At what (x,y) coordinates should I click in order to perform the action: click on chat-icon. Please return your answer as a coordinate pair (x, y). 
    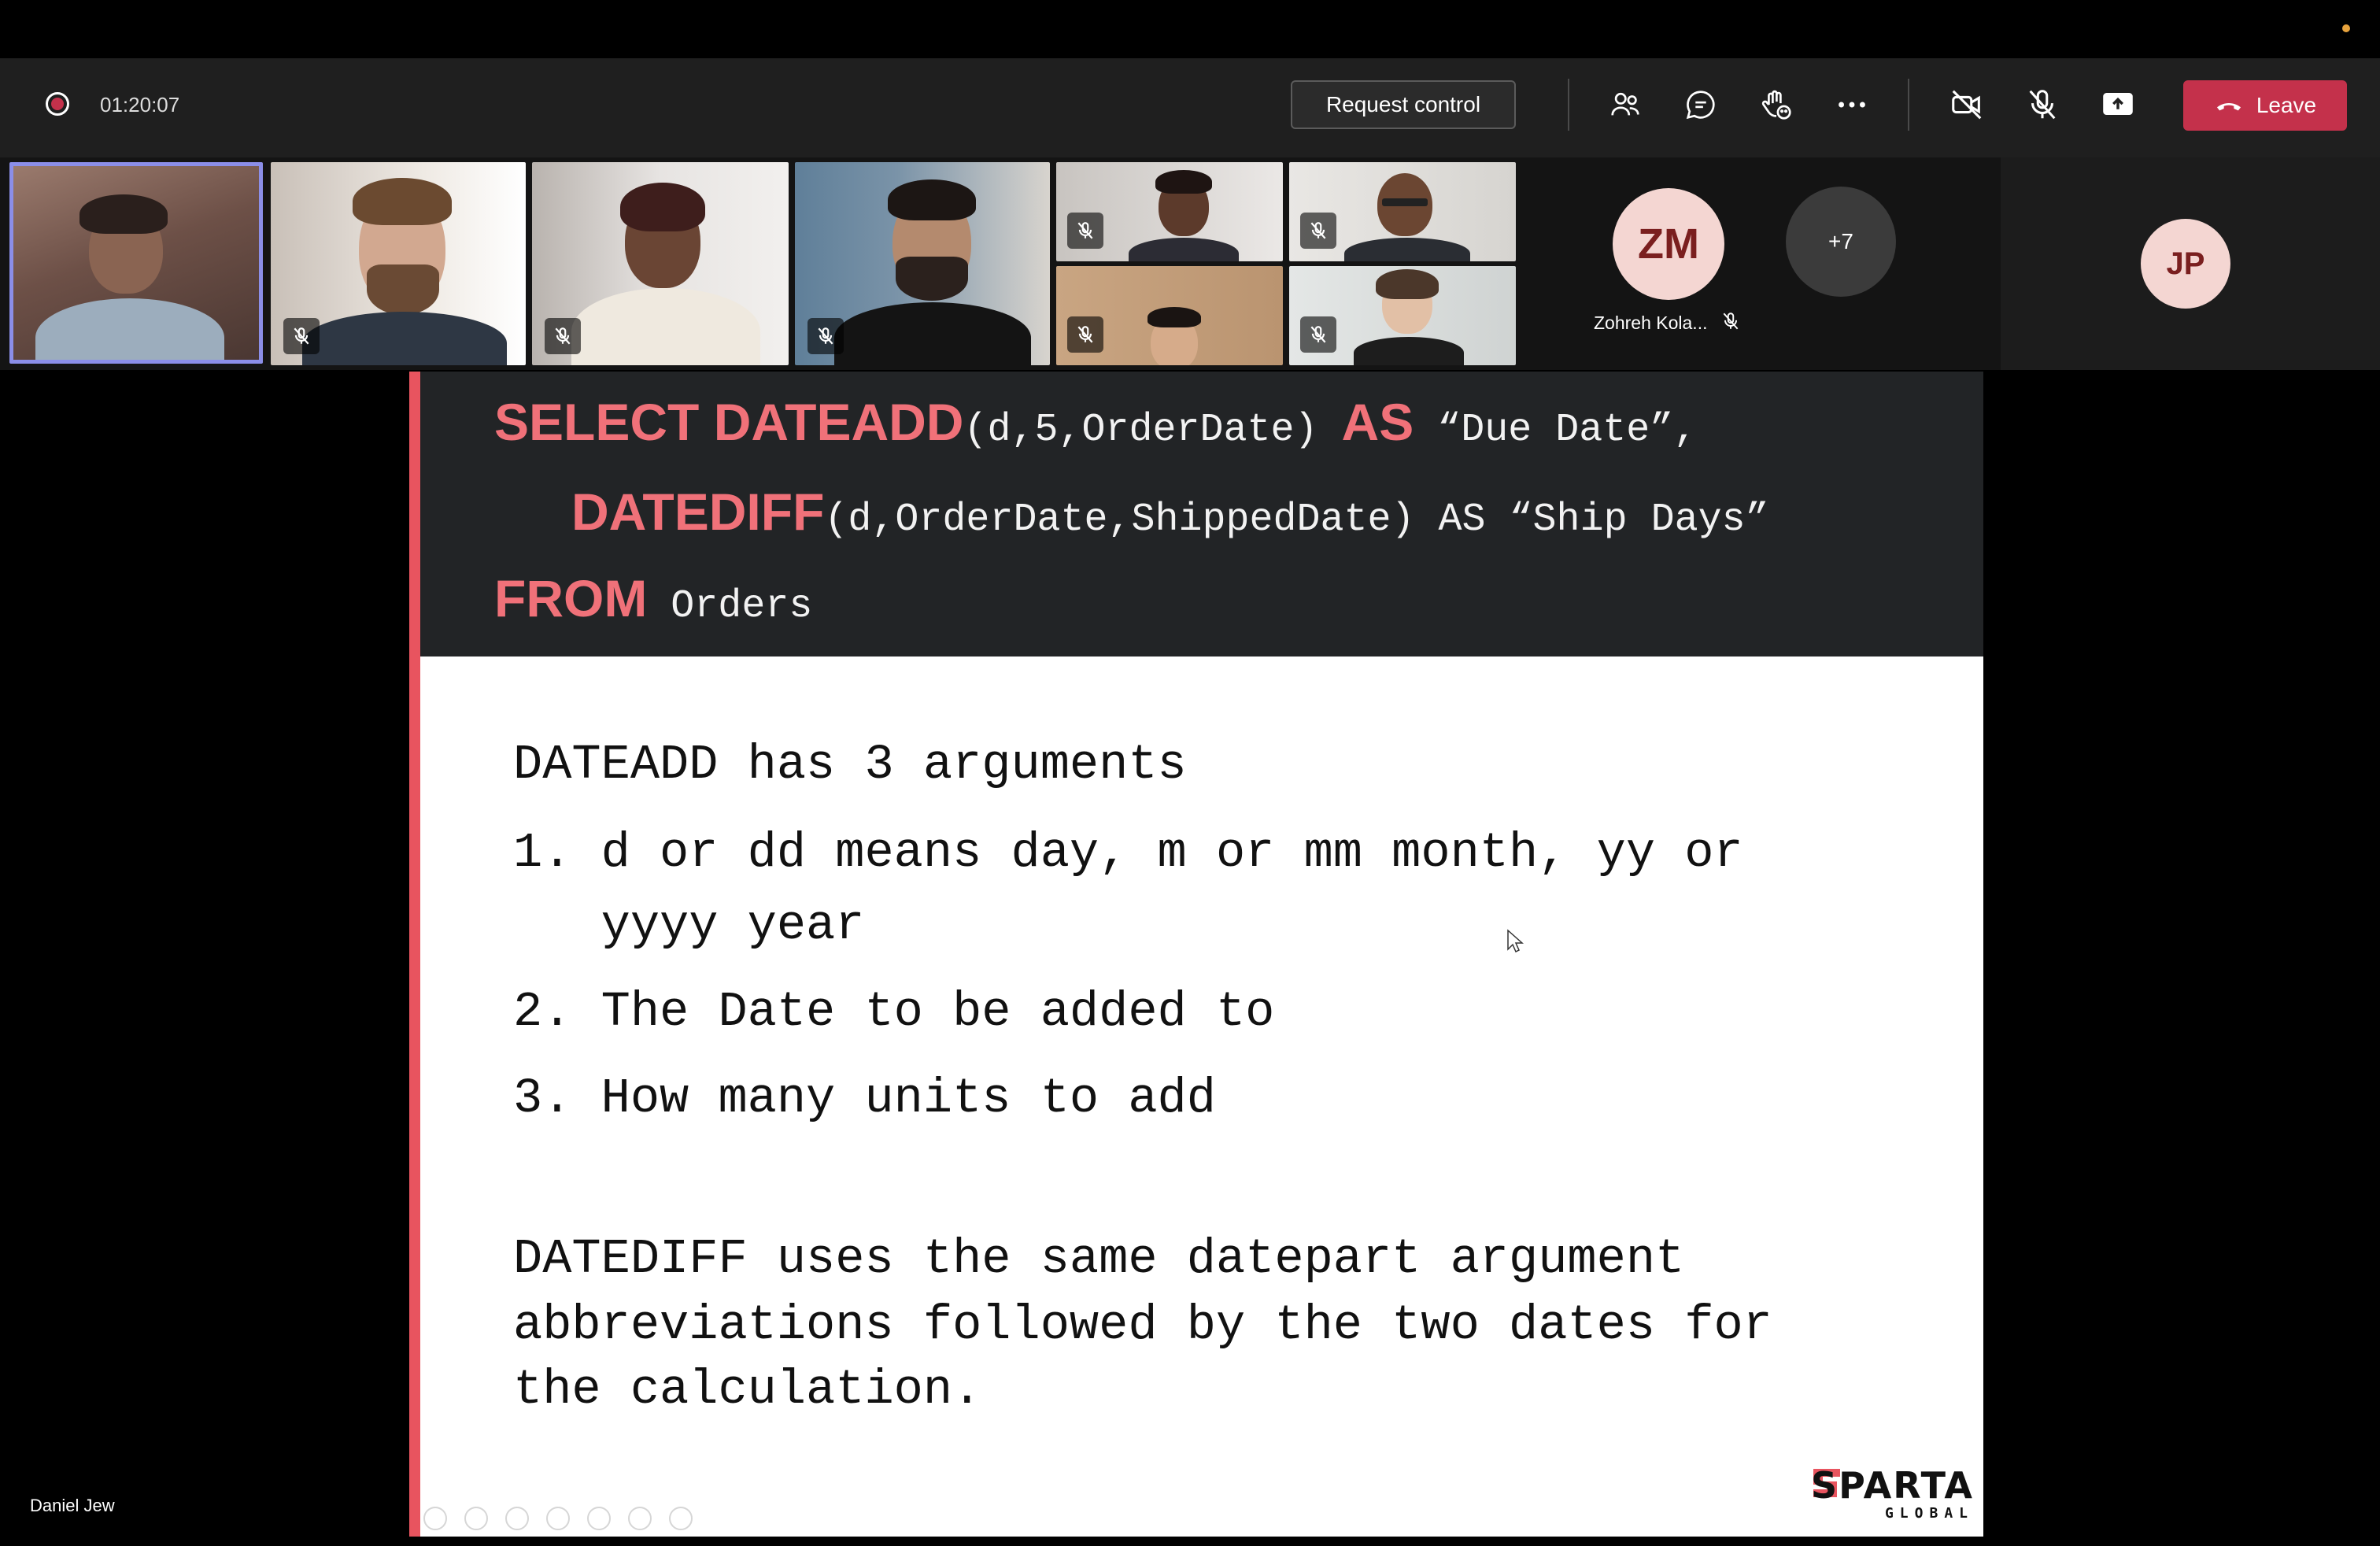
    Looking at the image, I should click on (1700, 105).